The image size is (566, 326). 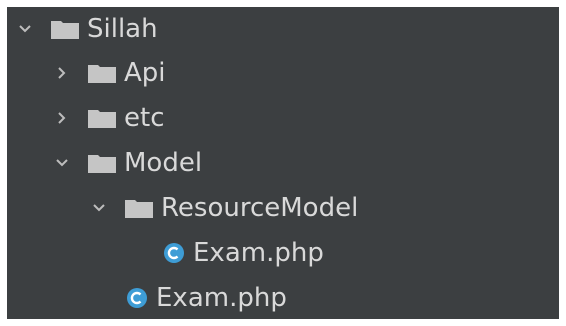 What do you see at coordinates (286, 163) in the screenshot?
I see `tree-node-model: Model` at bounding box center [286, 163].